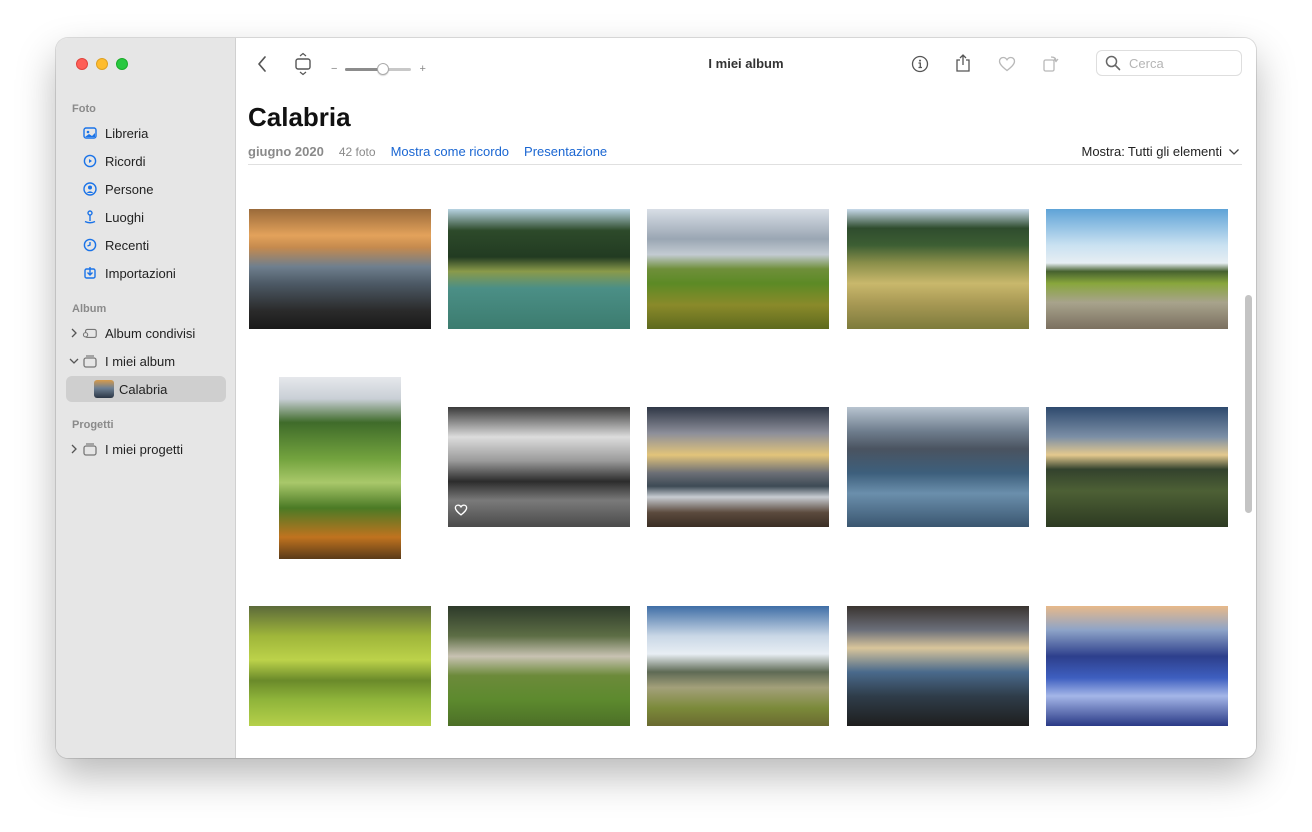 This screenshot has width=1312, height=832. Describe the element at coordinates (340, 666) in the screenshot. I see `photo-willow-field` at that location.